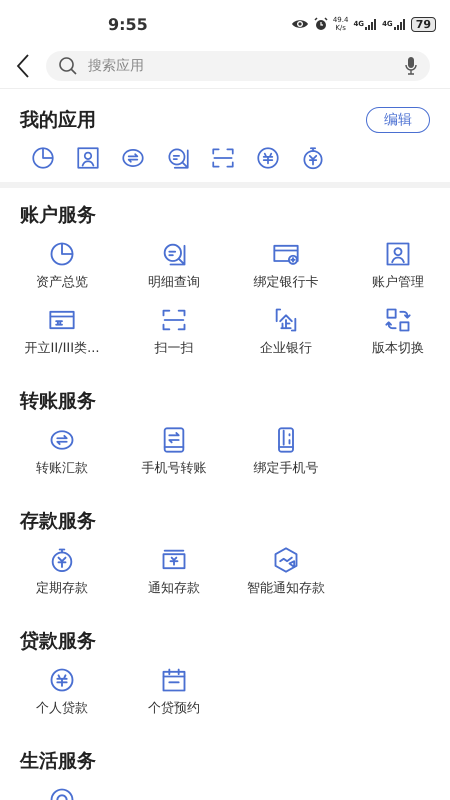 The width and height of the screenshot is (450, 800). I want to click on app-label: 通知存款, so click(174, 589).